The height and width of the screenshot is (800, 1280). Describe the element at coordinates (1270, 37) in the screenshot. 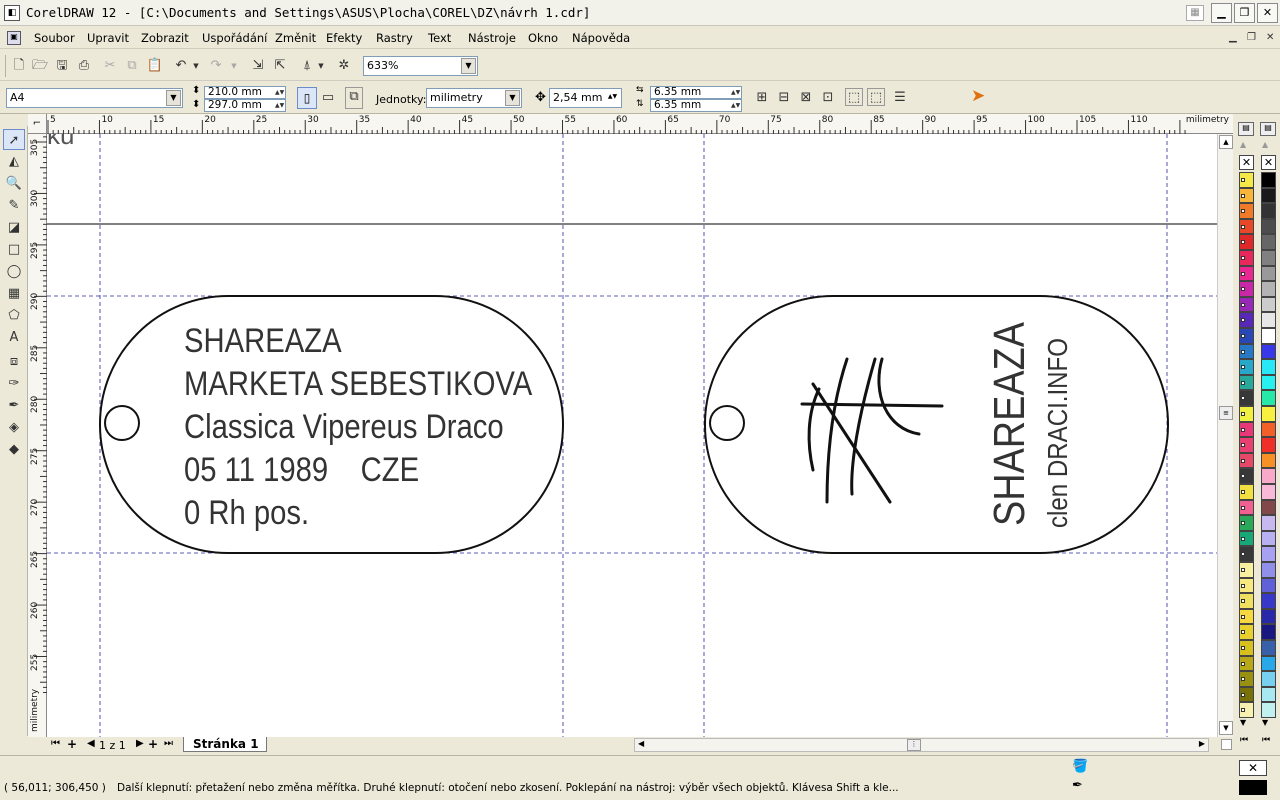

I see `doc-close-button: ✕` at that location.